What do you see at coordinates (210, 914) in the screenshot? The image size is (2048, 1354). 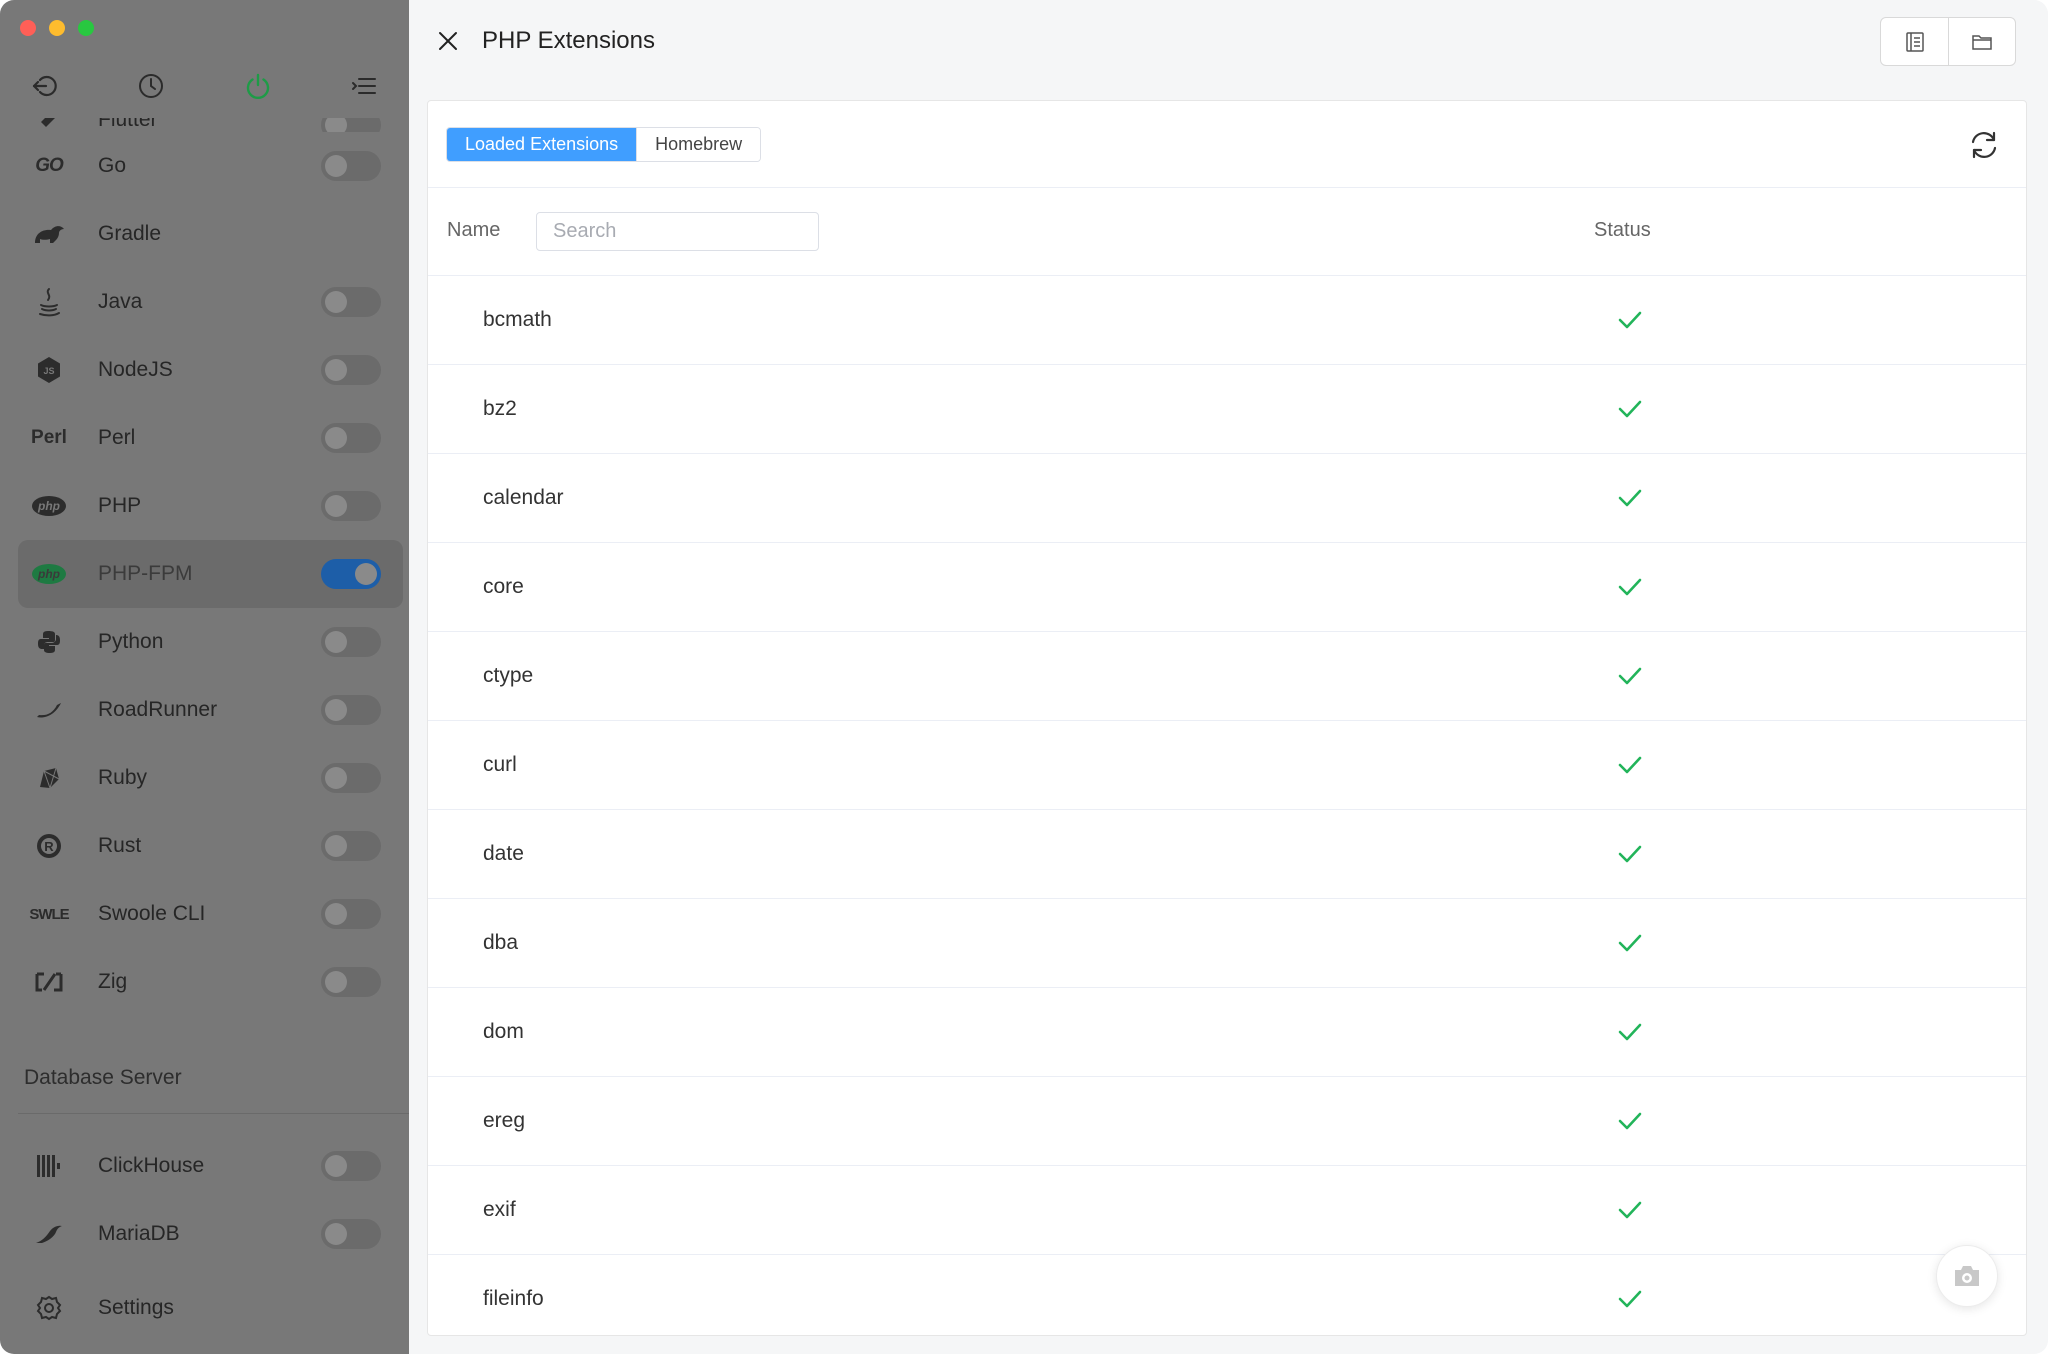 I see `sidebar-item-swoole-cli: SWLE Swoole CLI` at bounding box center [210, 914].